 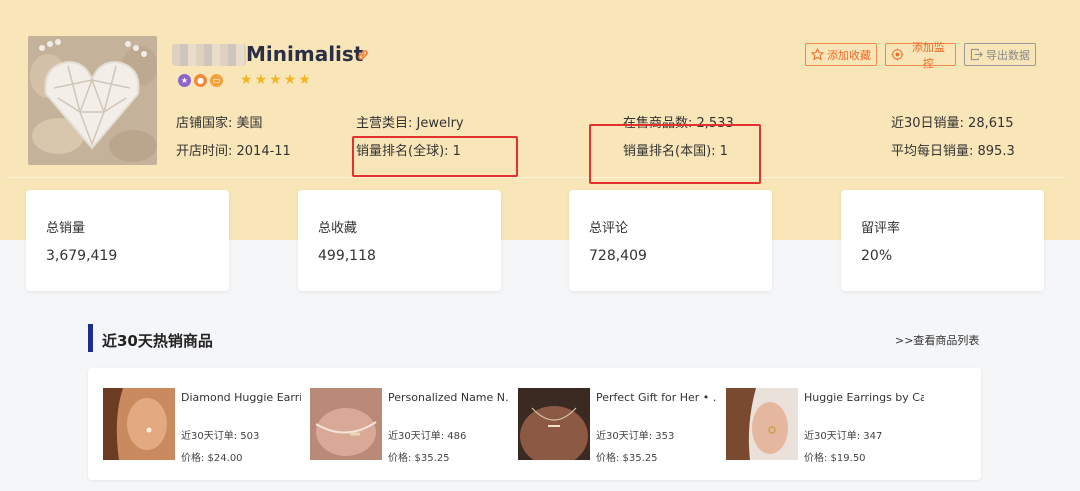 I want to click on product-orders: 近30天订单: 347, so click(x=843, y=436).